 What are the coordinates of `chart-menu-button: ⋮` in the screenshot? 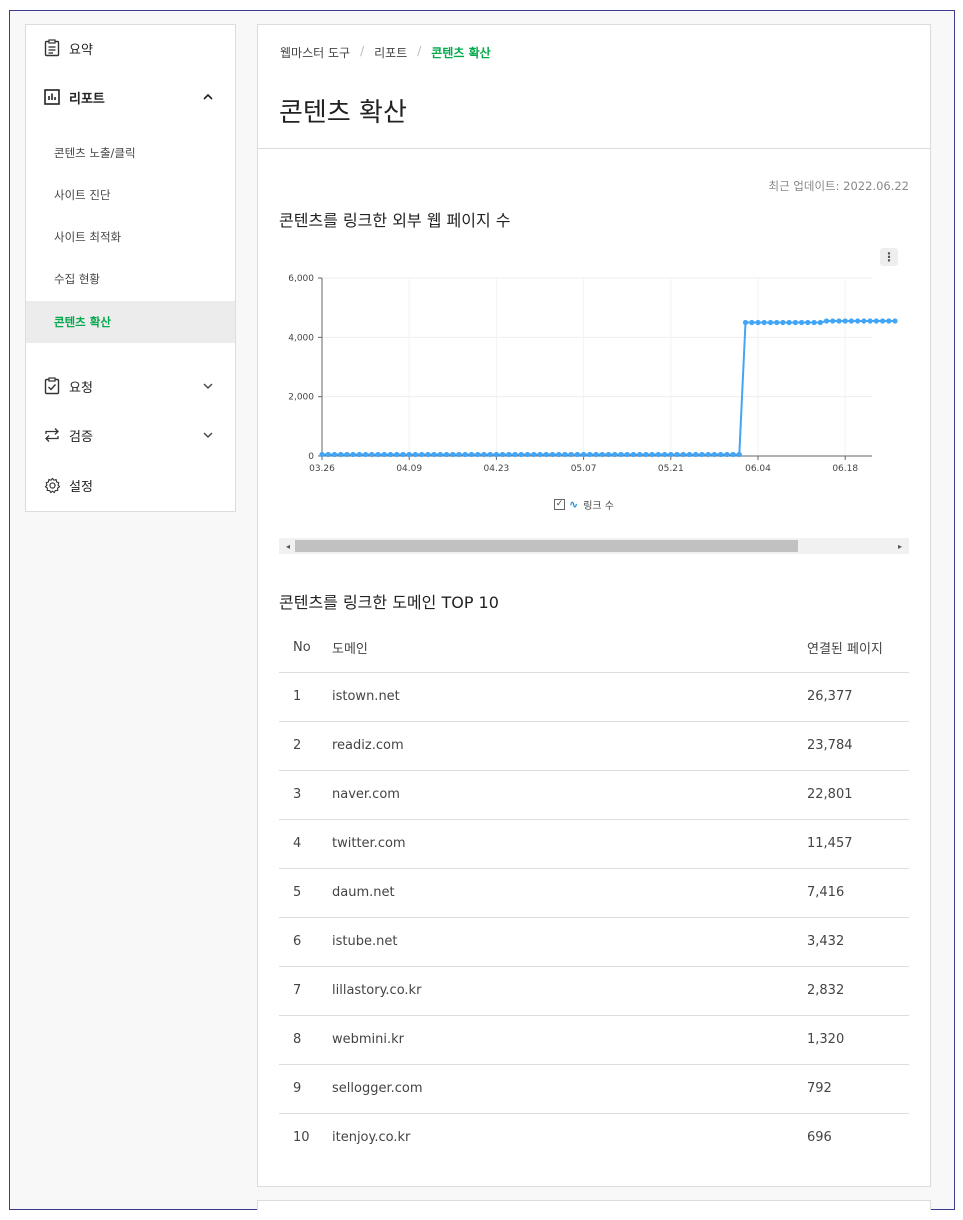 It's located at (889, 257).